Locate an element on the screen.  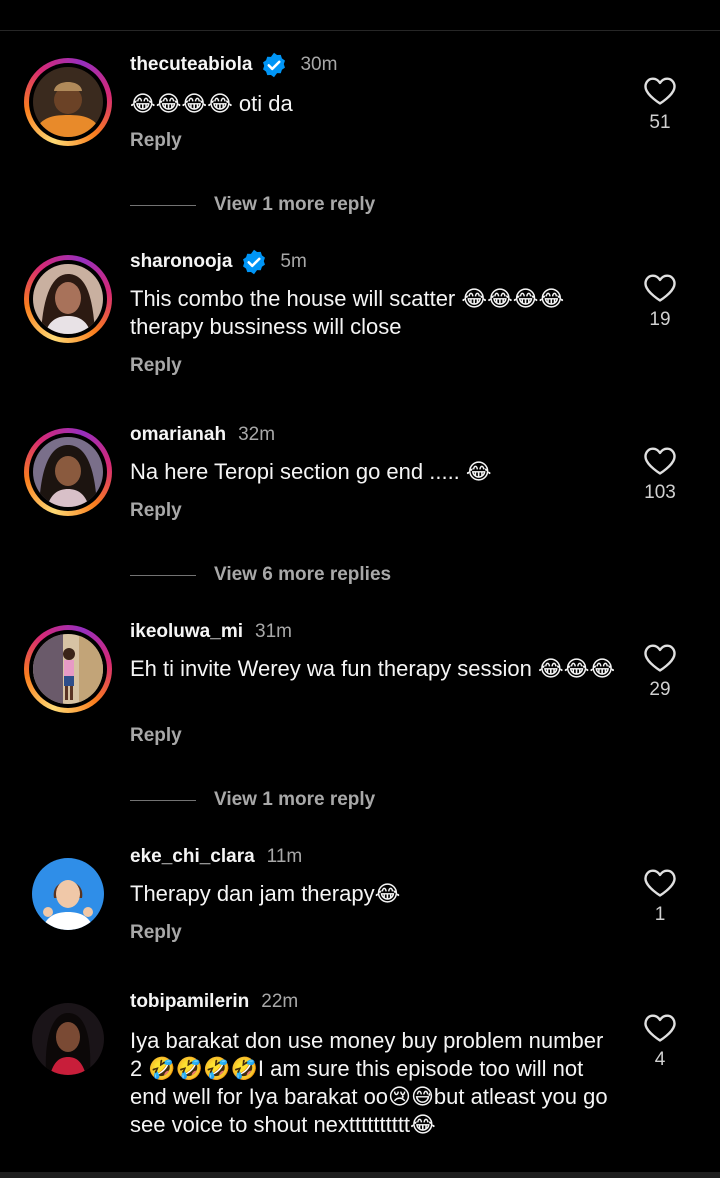
like-count: 29 is located at coordinates (660, 689).